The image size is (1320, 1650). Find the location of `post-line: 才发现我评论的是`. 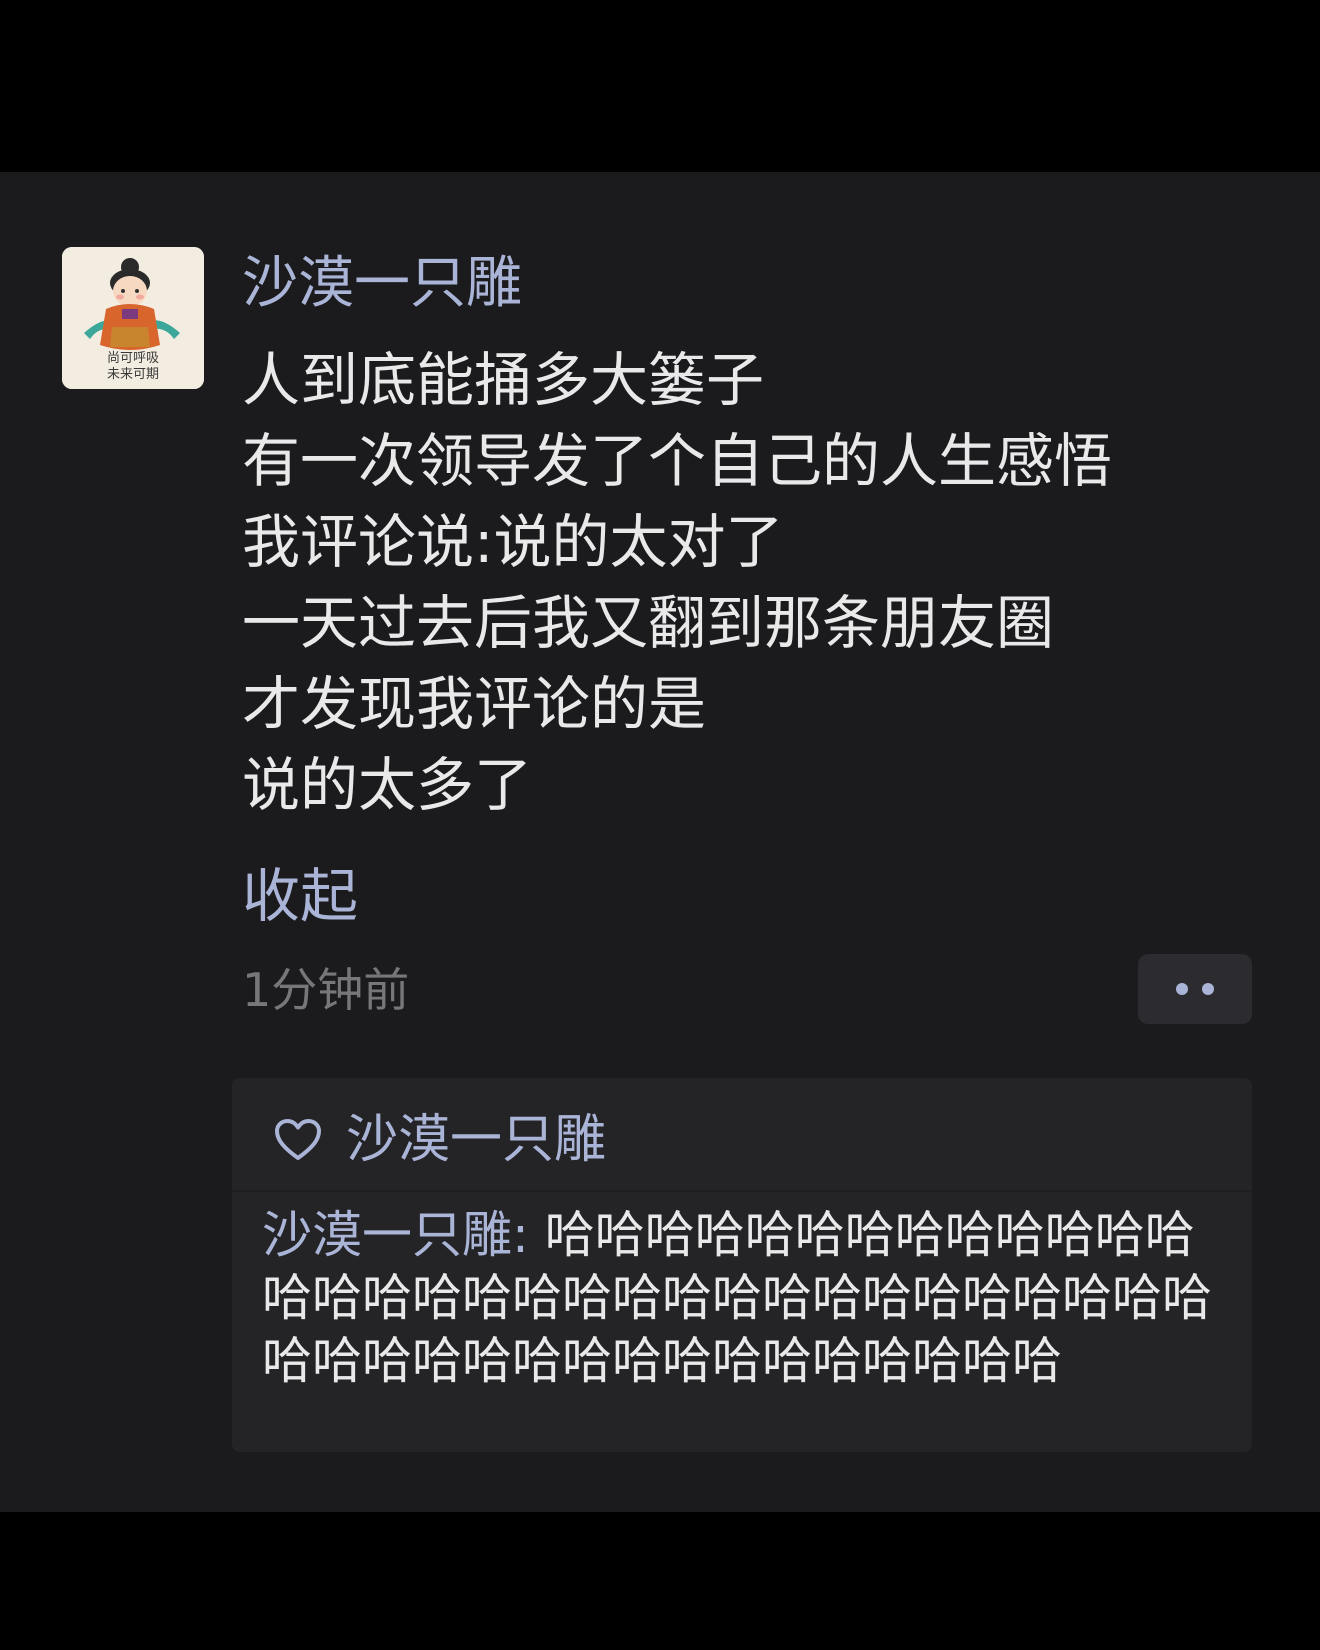

post-line: 才发现我评论的是 is located at coordinates (474, 704).